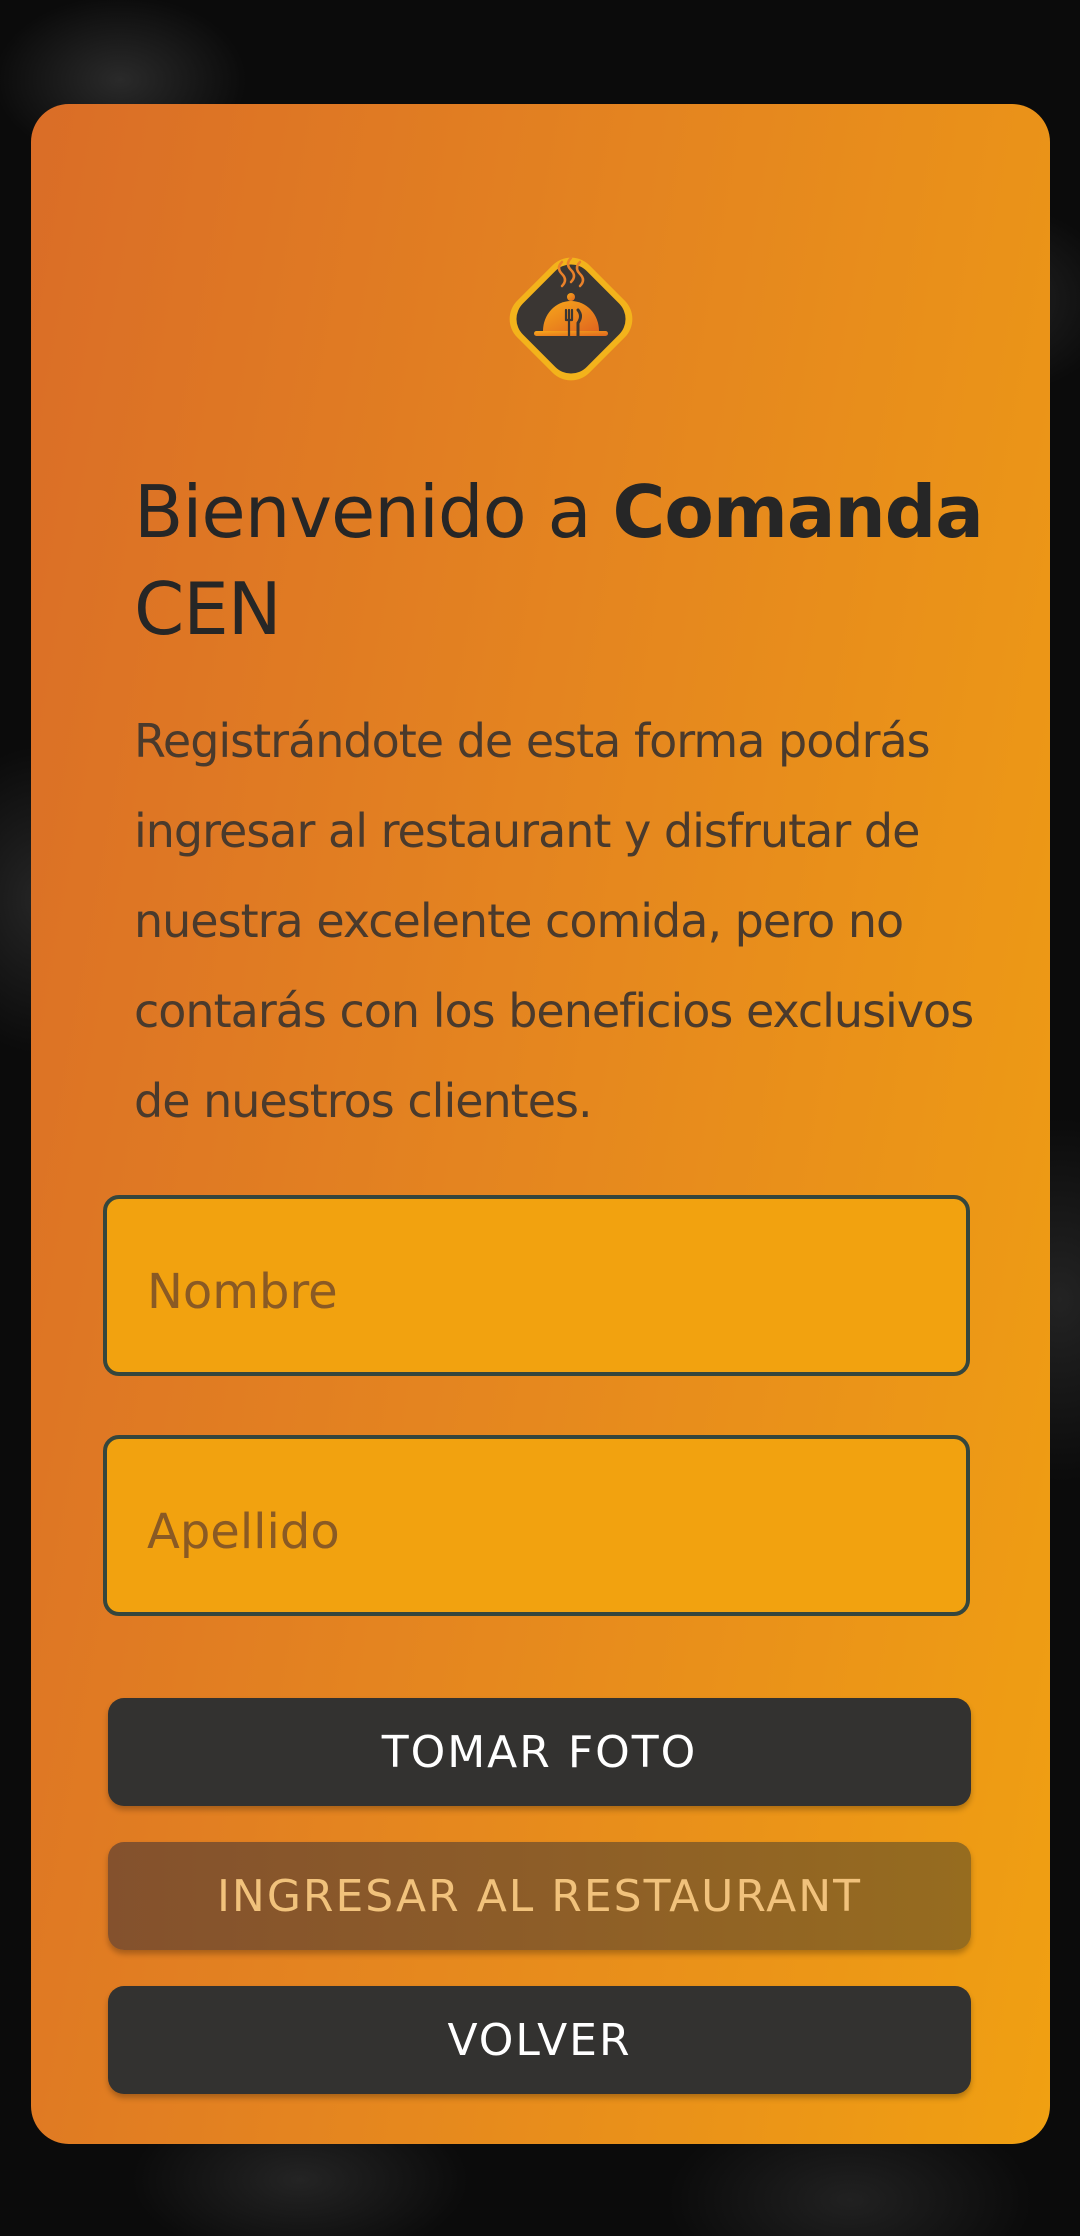 This screenshot has height=2236, width=1080. What do you see at coordinates (584, 561) in the screenshot?
I see `page-title: Bienvenido a Comanda CEN` at bounding box center [584, 561].